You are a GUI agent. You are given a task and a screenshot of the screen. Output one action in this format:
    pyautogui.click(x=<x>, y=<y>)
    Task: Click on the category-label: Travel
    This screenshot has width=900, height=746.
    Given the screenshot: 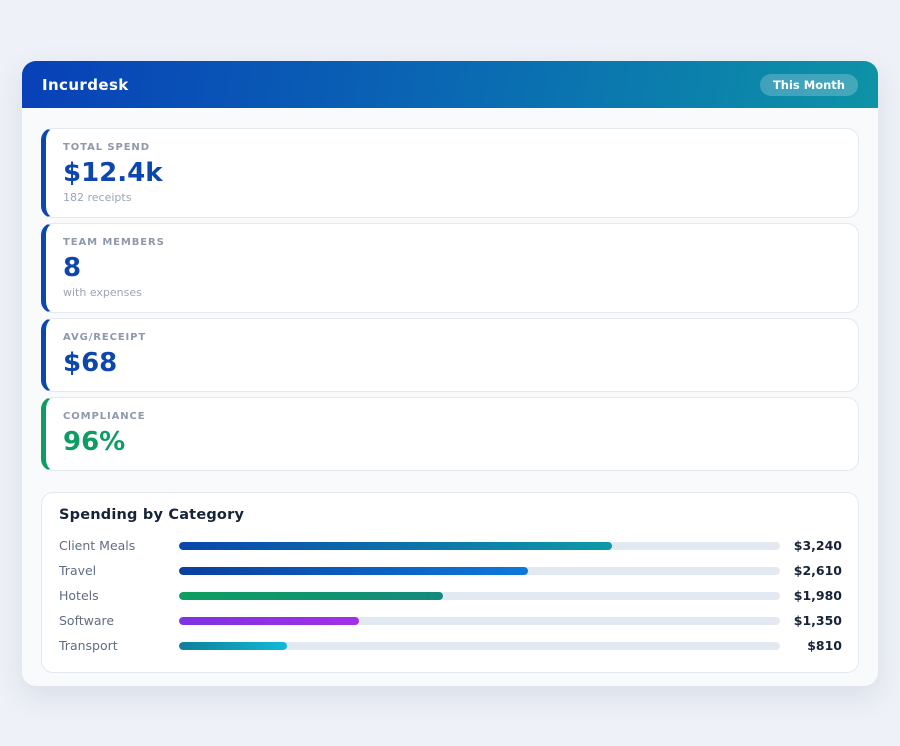 What is the action you would take?
    pyautogui.click(x=78, y=570)
    